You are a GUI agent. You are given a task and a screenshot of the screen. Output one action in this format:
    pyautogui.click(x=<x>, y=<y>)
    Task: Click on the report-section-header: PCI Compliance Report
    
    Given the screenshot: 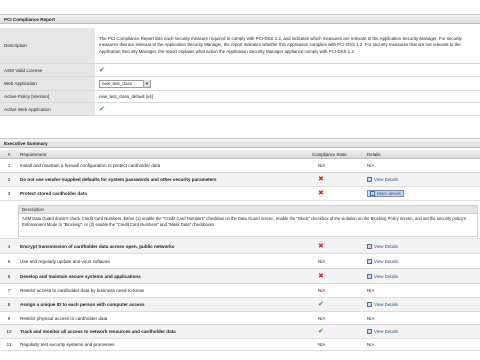 What is the action you would take?
    pyautogui.click(x=240, y=19)
    